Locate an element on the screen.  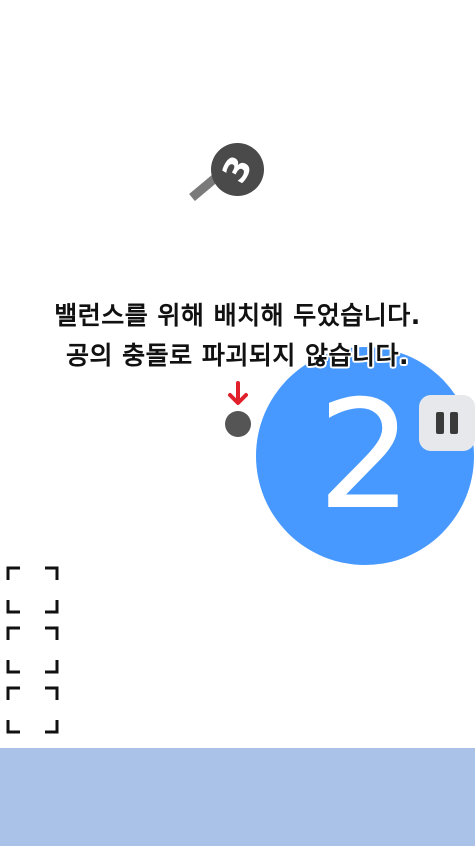
down-arrow-icon is located at coordinates (238, 393).